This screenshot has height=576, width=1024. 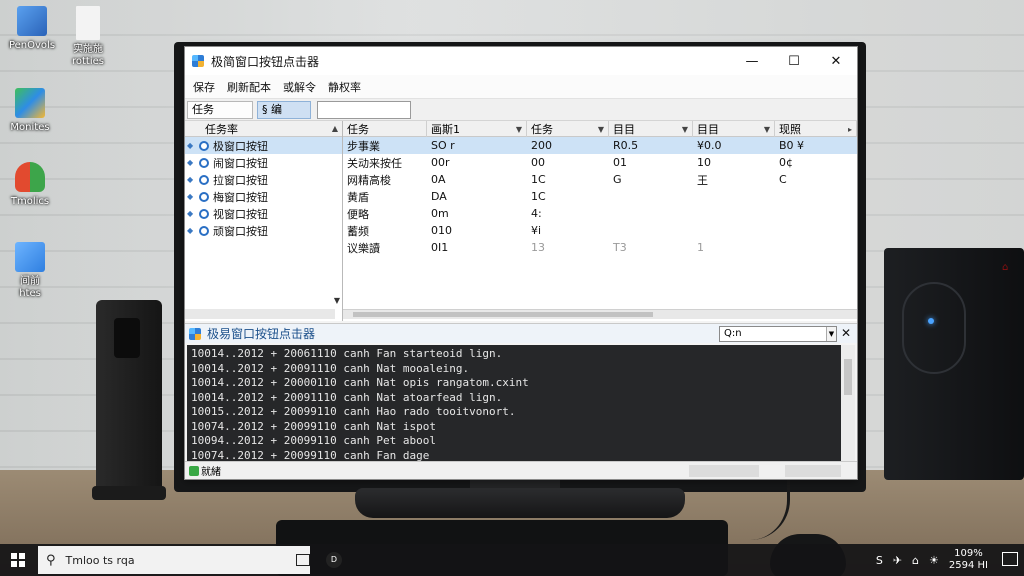 I want to click on menu-item: 或解令, so click(x=303, y=87).